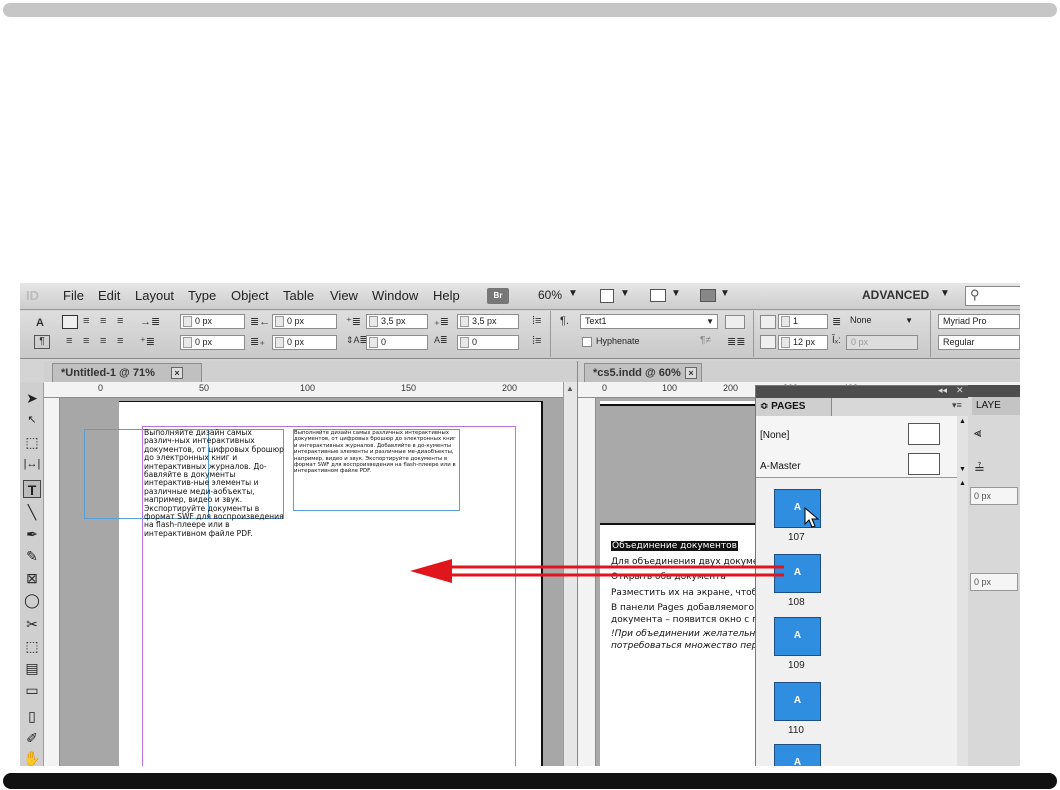  I want to click on right-indent-field: 0 px, so click(304, 321).